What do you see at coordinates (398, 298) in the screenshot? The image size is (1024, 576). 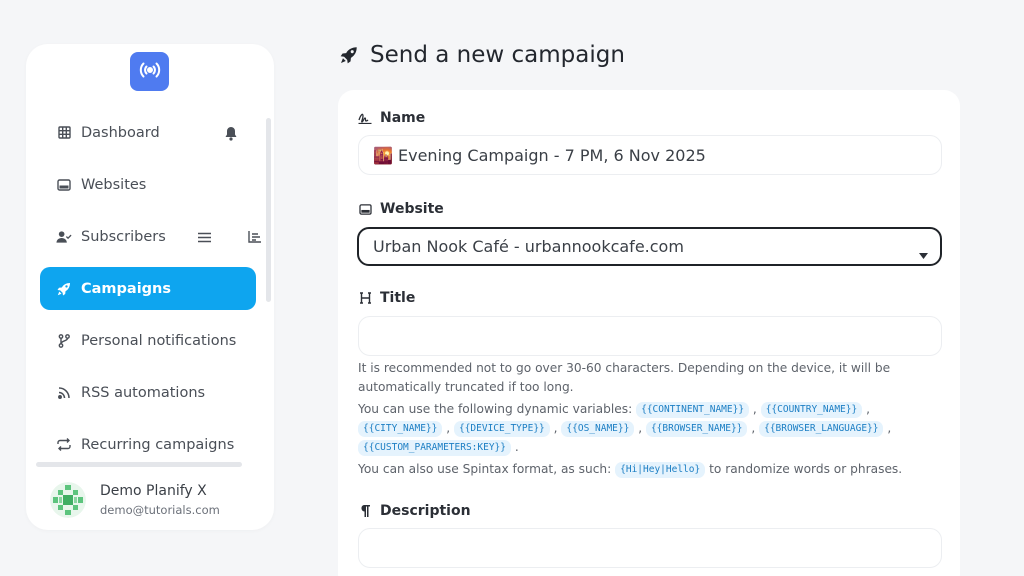 I see `title-label-text: Title` at bounding box center [398, 298].